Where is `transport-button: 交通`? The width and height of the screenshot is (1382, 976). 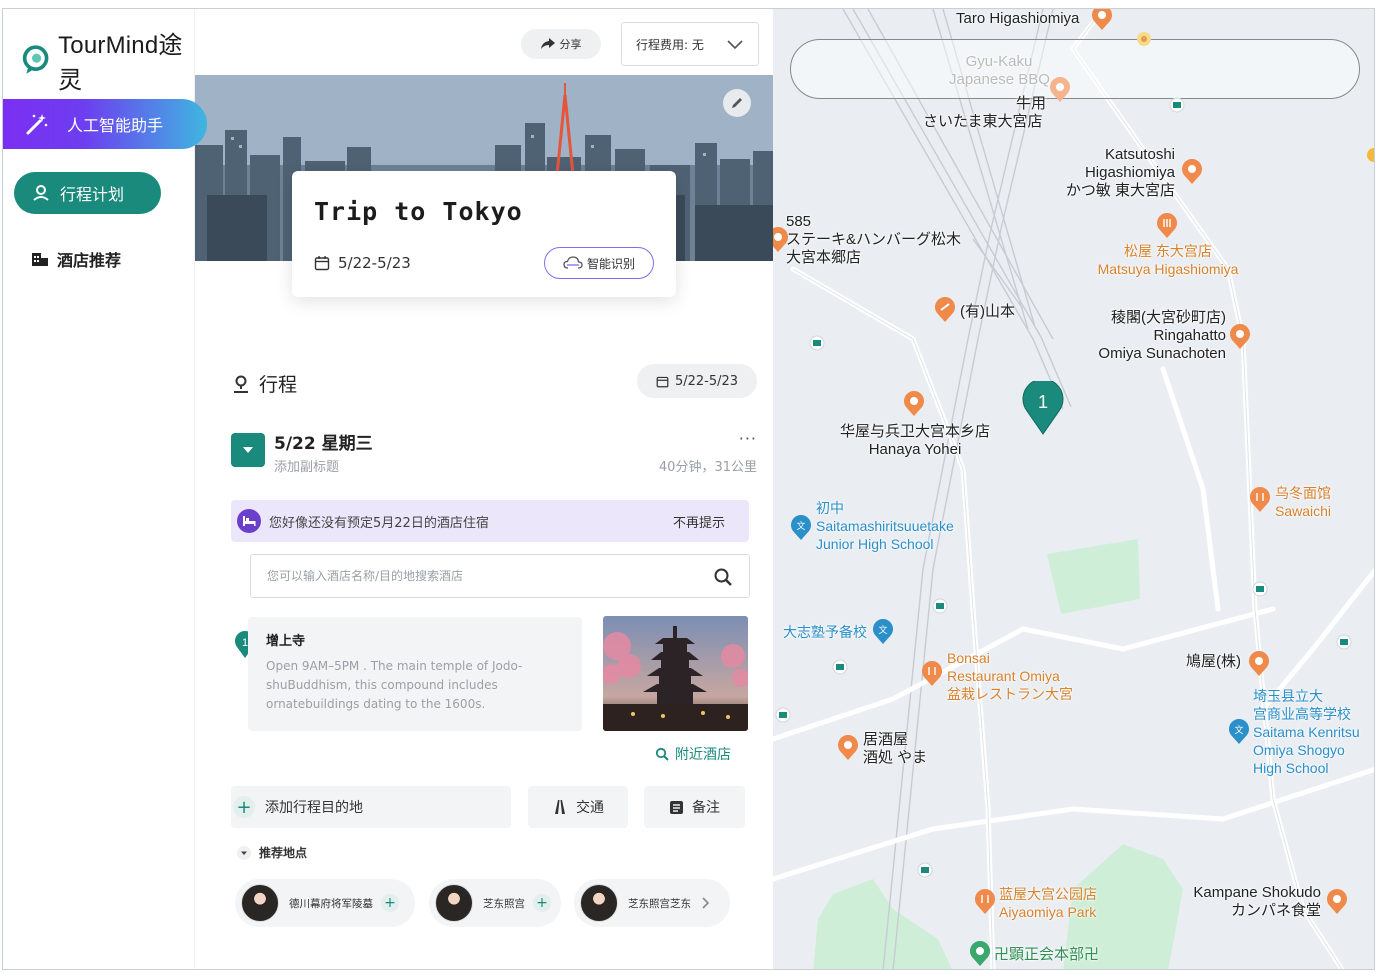 transport-button: 交通 is located at coordinates (578, 807).